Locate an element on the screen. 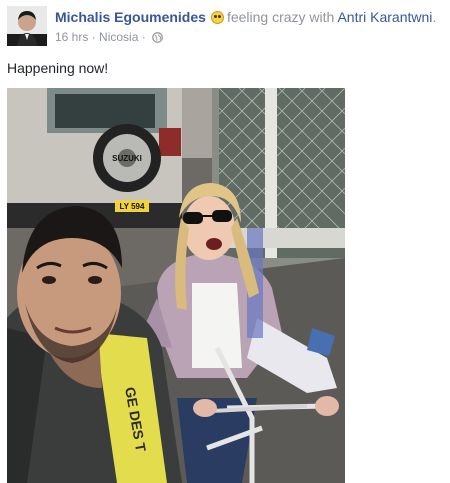 The height and width of the screenshot is (483, 450). post-timestamp: 16 hrs is located at coordinates (71, 37).